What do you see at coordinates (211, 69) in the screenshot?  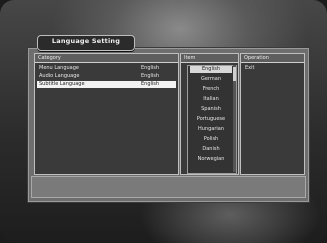 I see `language-item-english: English` at bounding box center [211, 69].